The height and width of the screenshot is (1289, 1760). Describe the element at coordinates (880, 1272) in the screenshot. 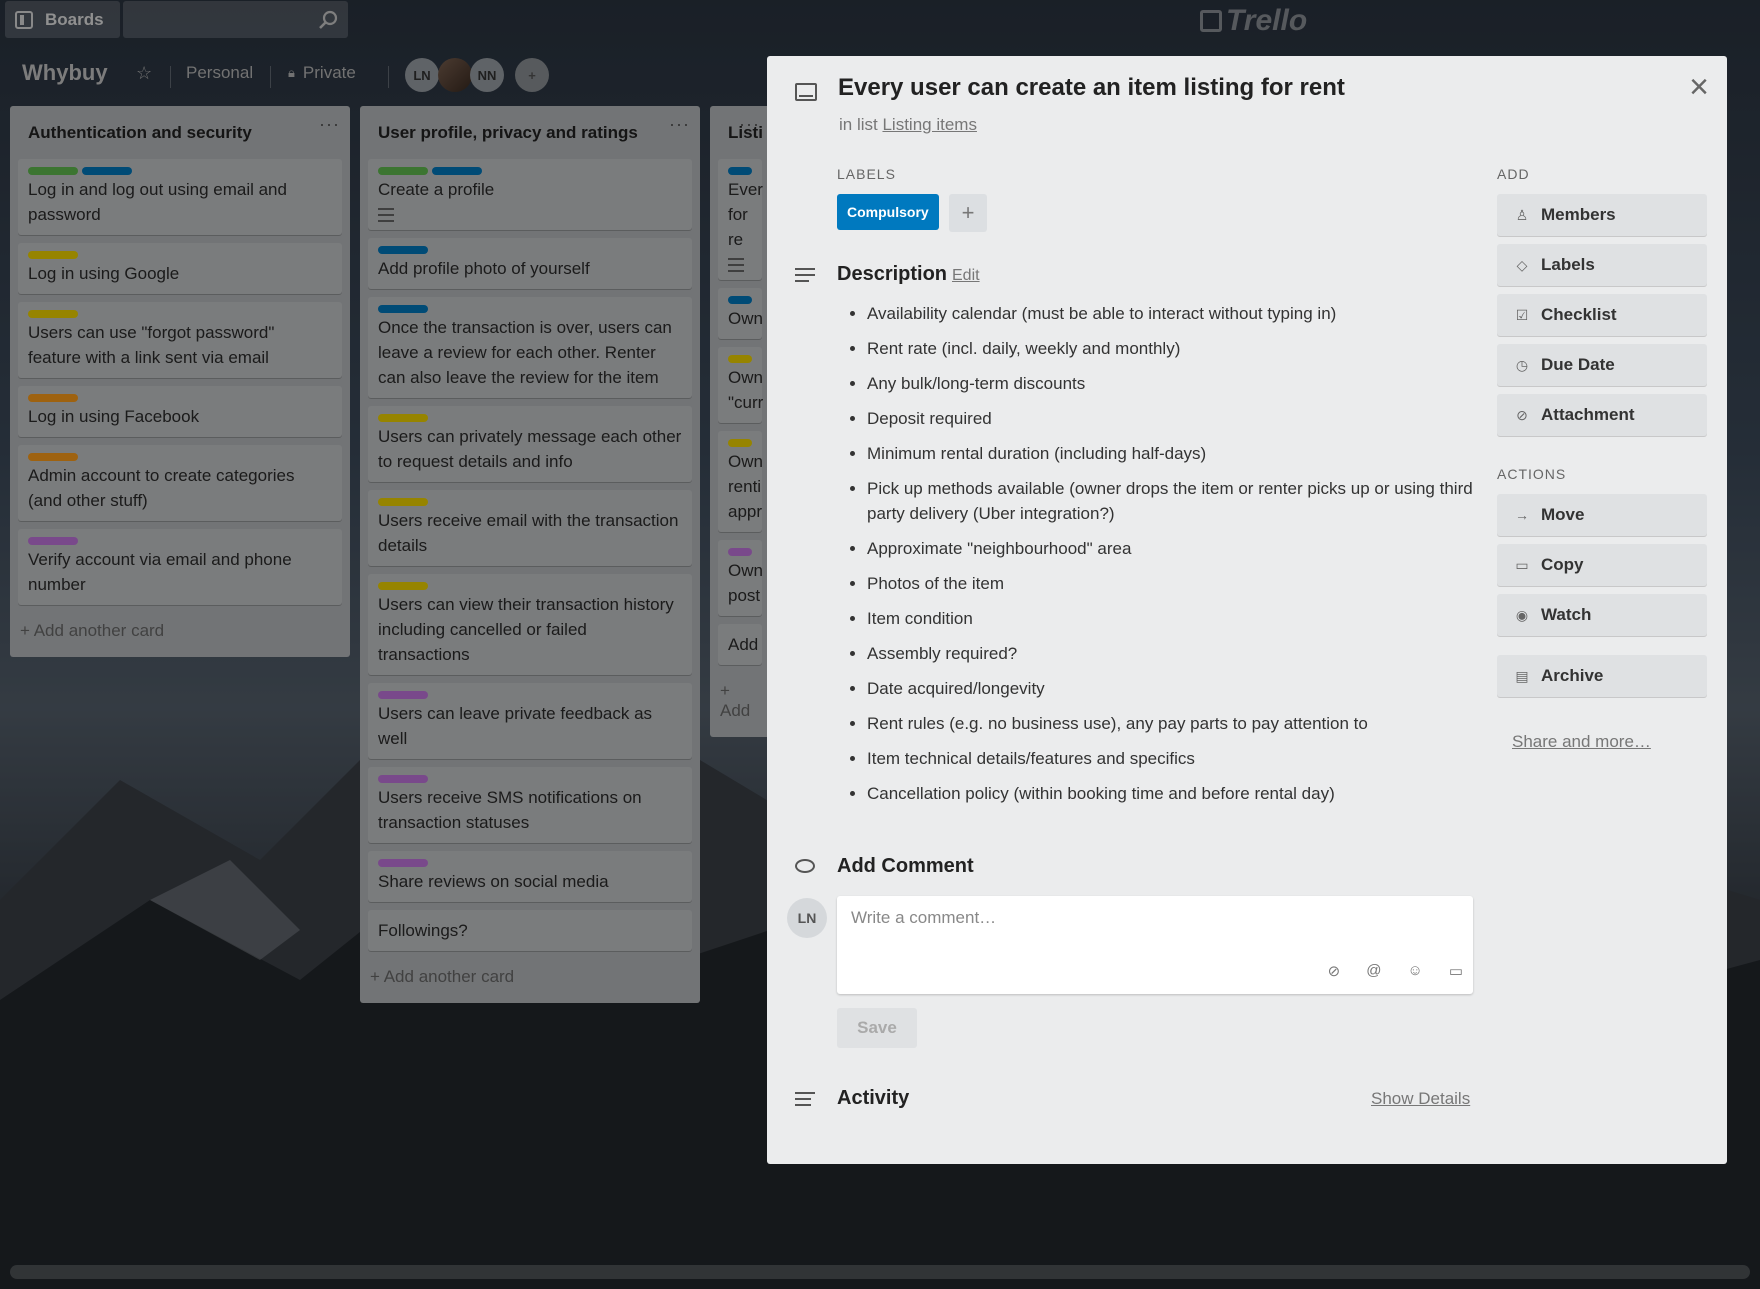

I see `horizontal-scrollbar` at that location.